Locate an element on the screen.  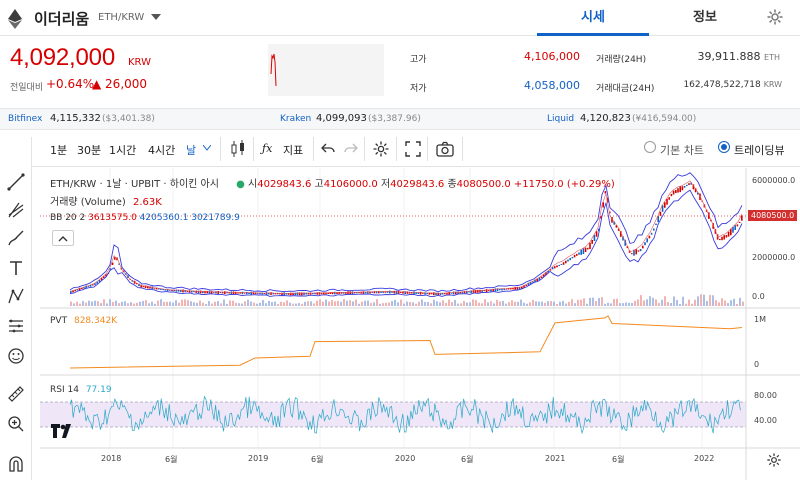
legend-pvt-value: 828.342K is located at coordinates (95, 321).